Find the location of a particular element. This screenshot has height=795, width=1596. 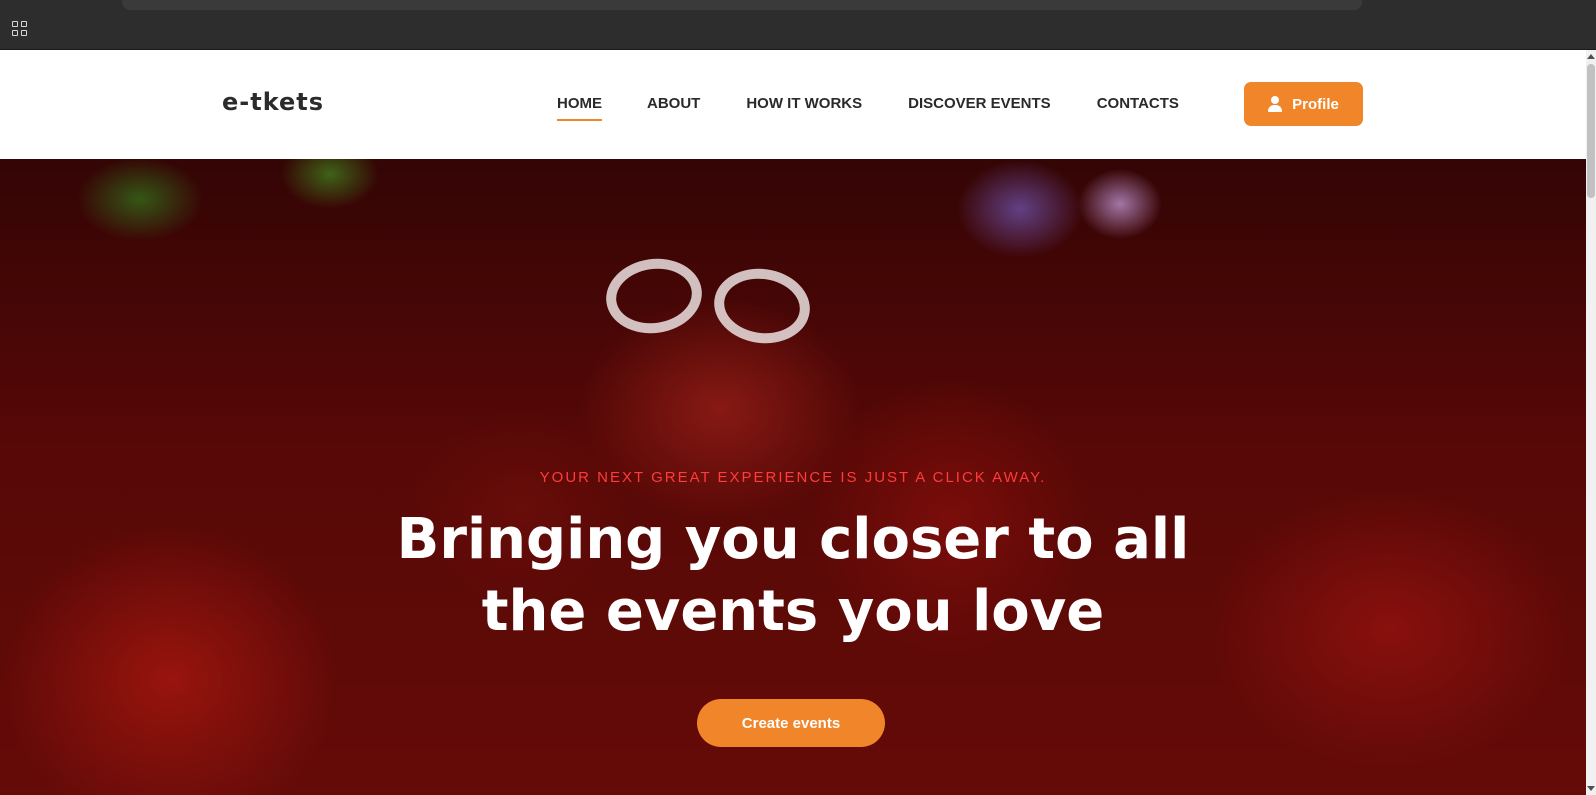

scroll-down-arrow-icon is located at coordinates (1591, 788).